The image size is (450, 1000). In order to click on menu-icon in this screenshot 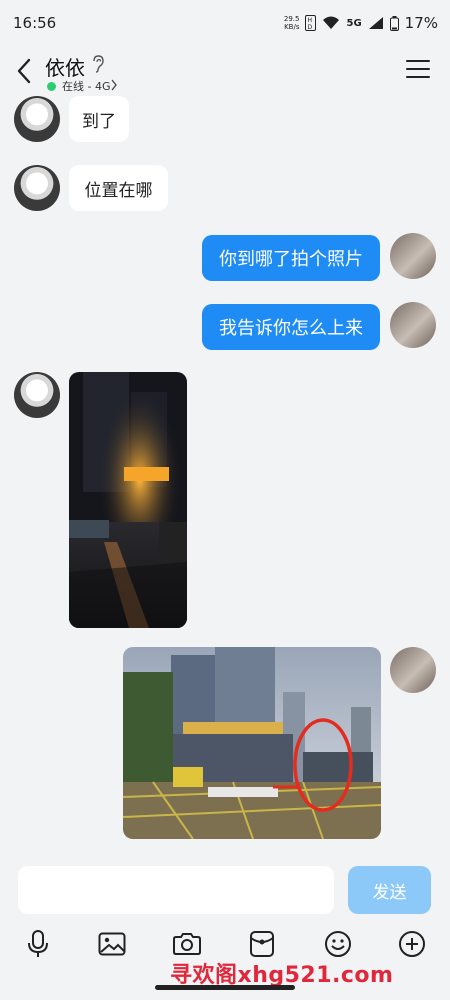, I will do `click(418, 70)`.